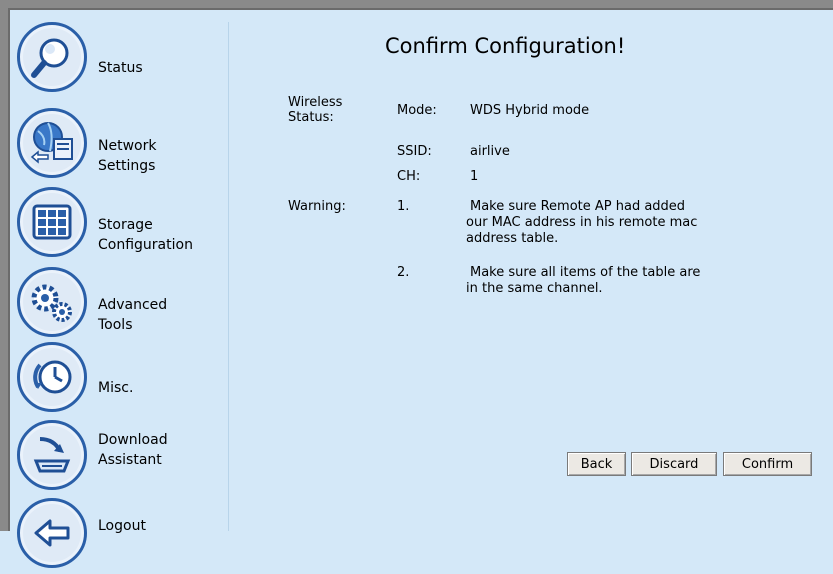 This screenshot has width=833, height=574. Describe the element at coordinates (52, 377) in the screenshot. I see `clock-icon` at that location.